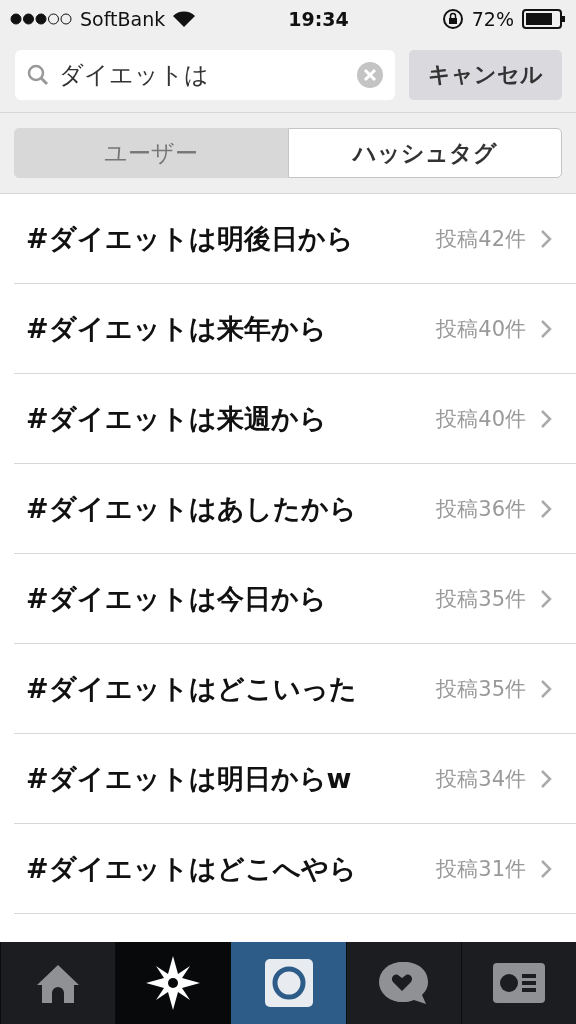 This screenshot has width=576, height=1024. Describe the element at coordinates (544, 19) in the screenshot. I see `battery-icon` at that location.